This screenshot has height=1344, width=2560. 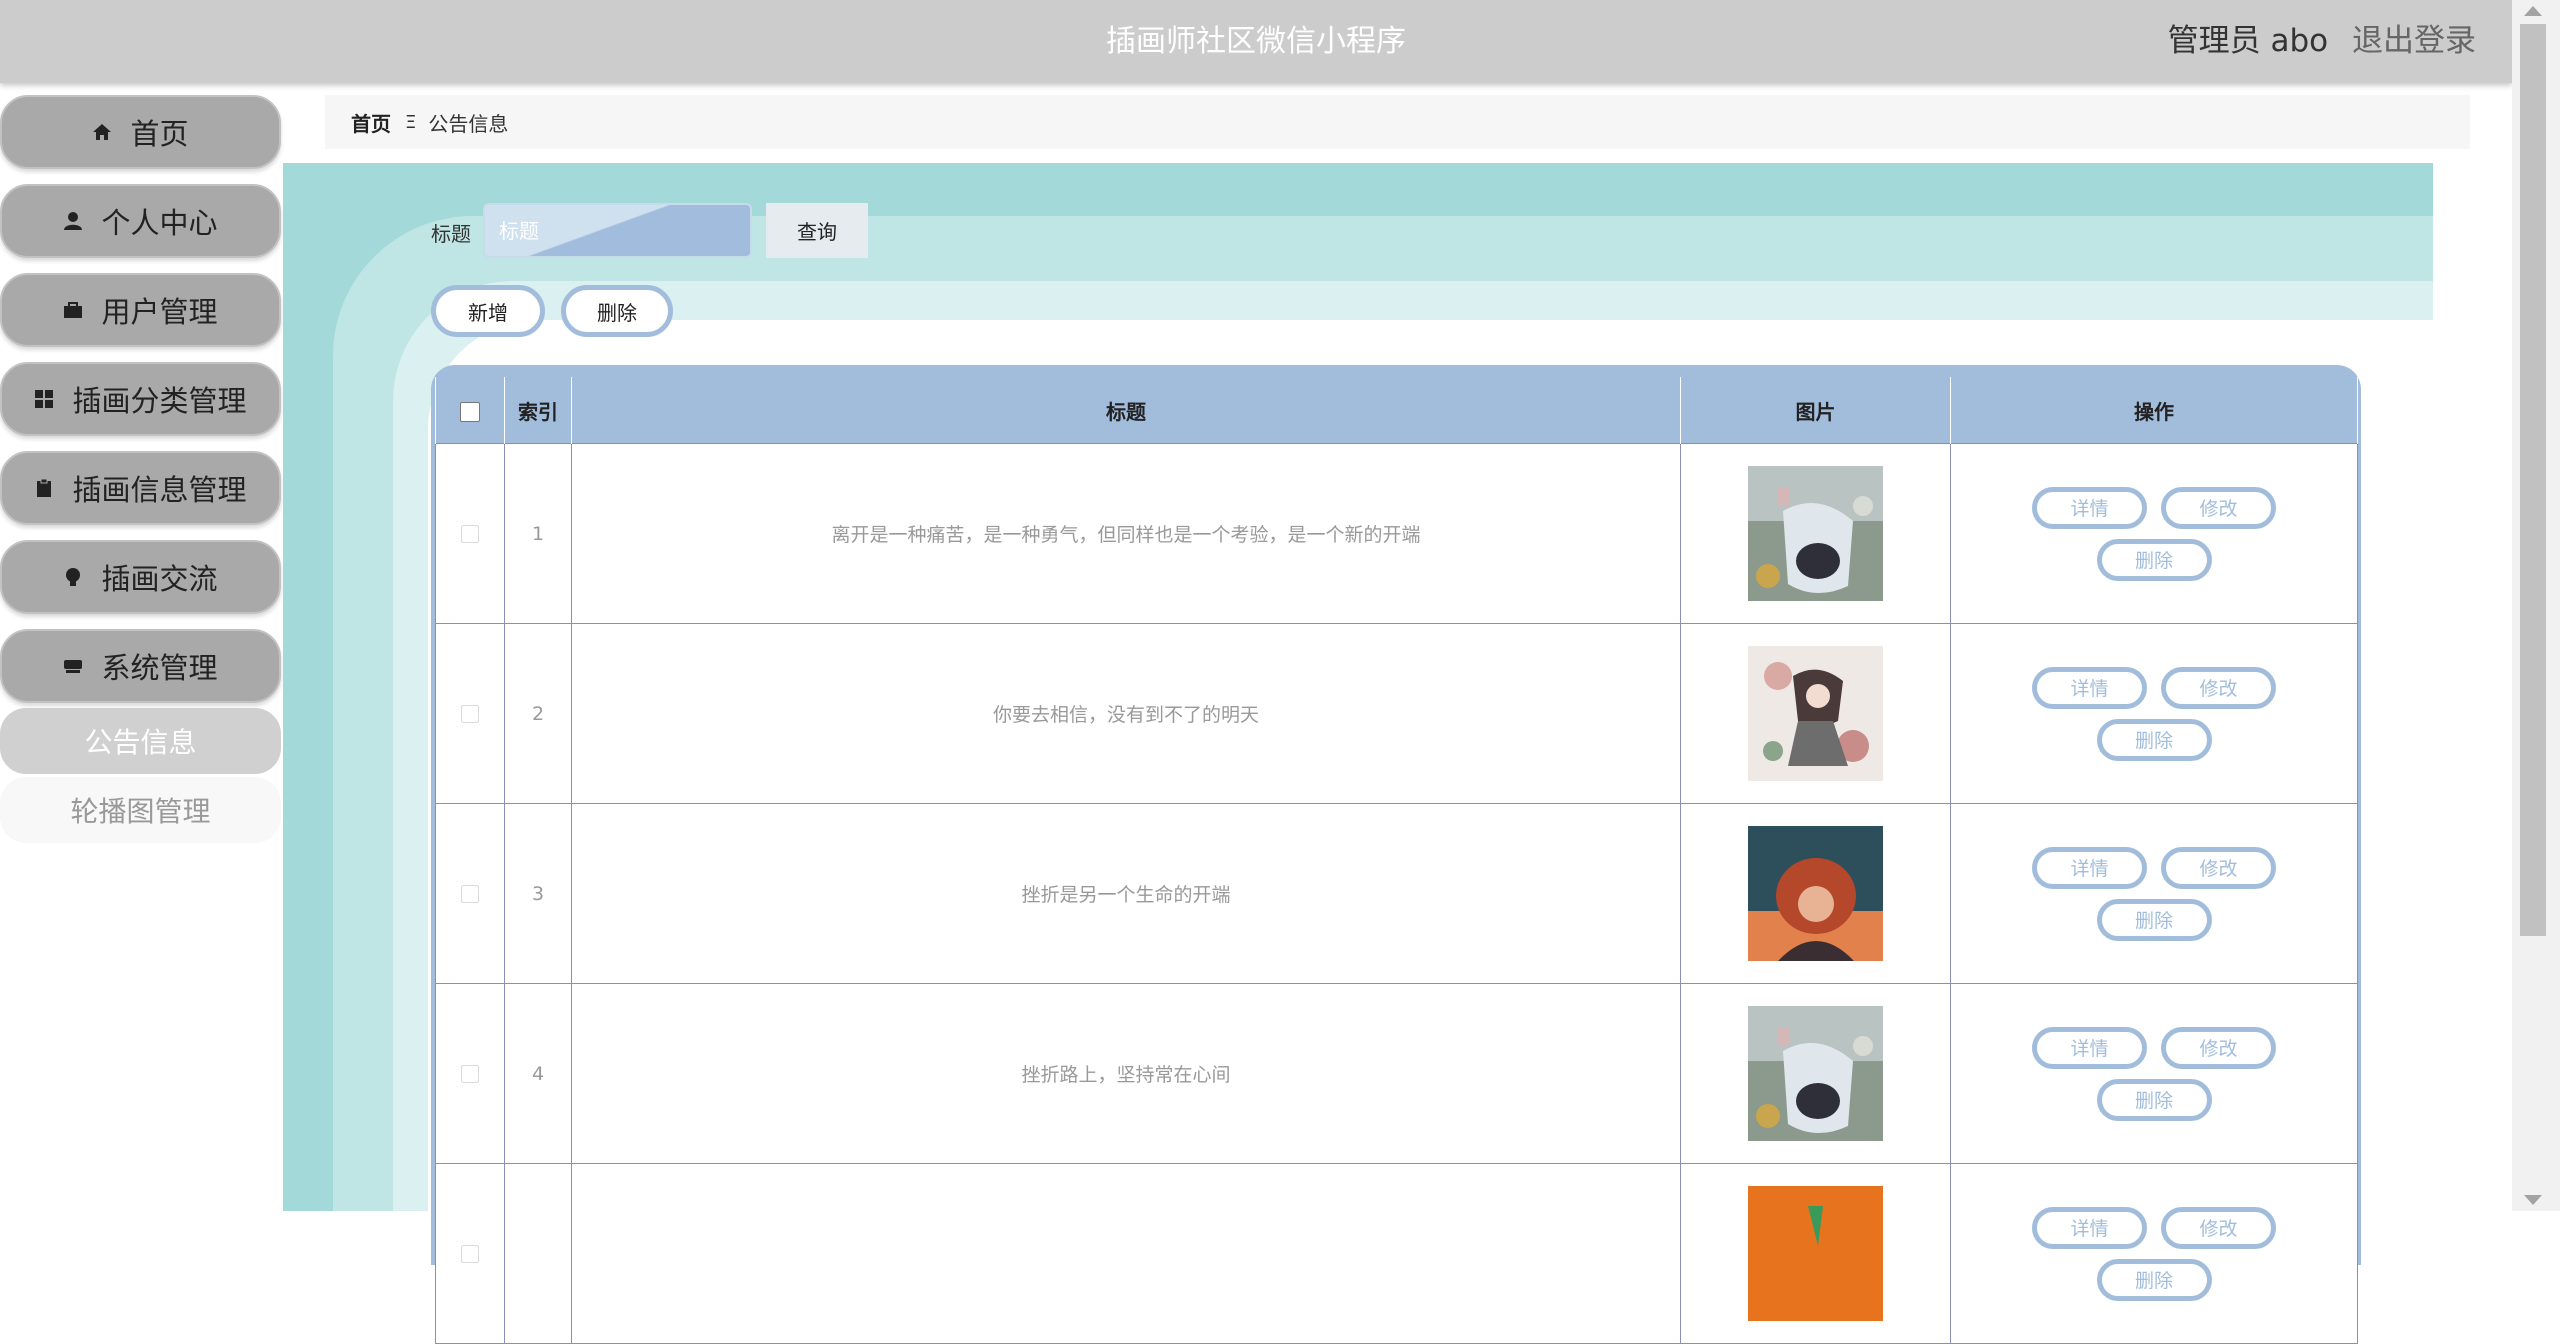 I want to click on batch-delete-button: 删除, so click(x=617, y=311).